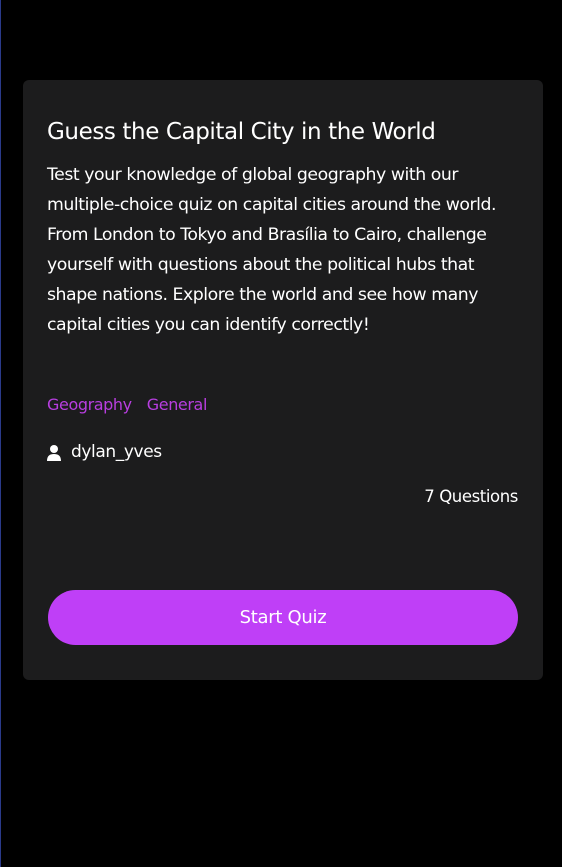 This screenshot has width=562, height=867. What do you see at coordinates (89, 405) in the screenshot?
I see `tag-geography: Geography` at bounding box center [89, 405].